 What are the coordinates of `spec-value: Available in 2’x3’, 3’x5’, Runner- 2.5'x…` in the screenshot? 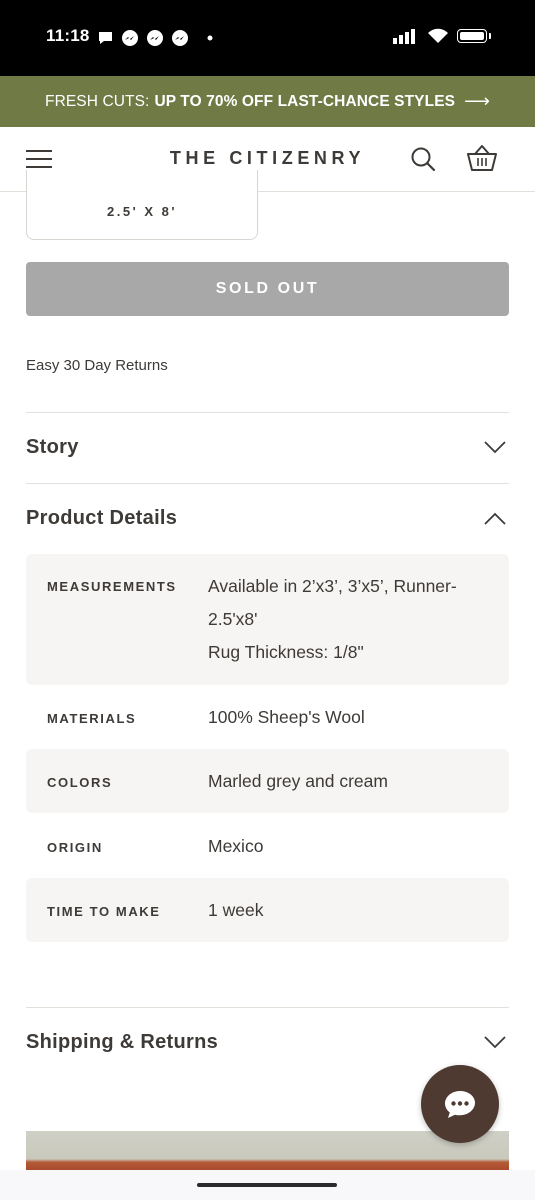 It's located at (353, 619).